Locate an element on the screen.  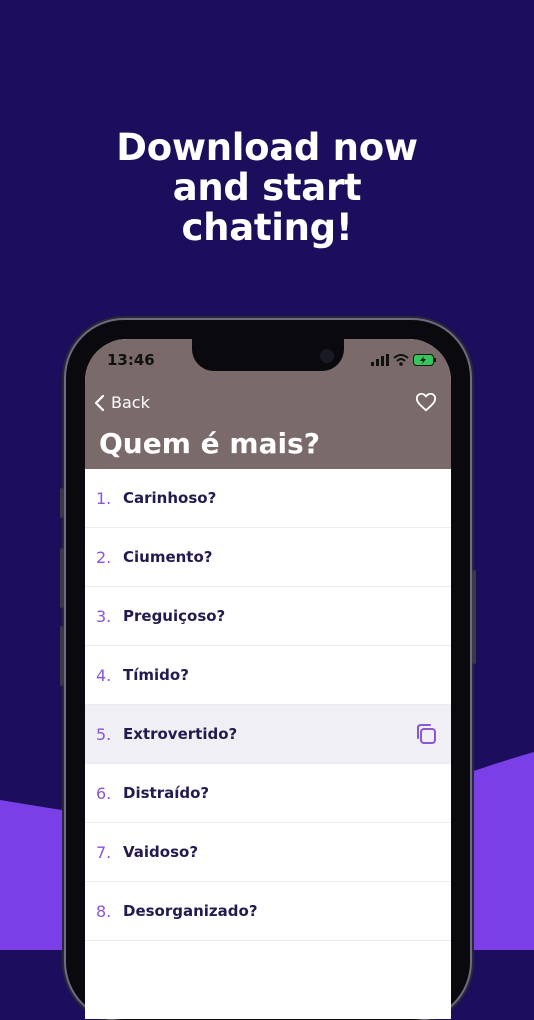
promo-line-2: and start is located at coordinates (267, 187).